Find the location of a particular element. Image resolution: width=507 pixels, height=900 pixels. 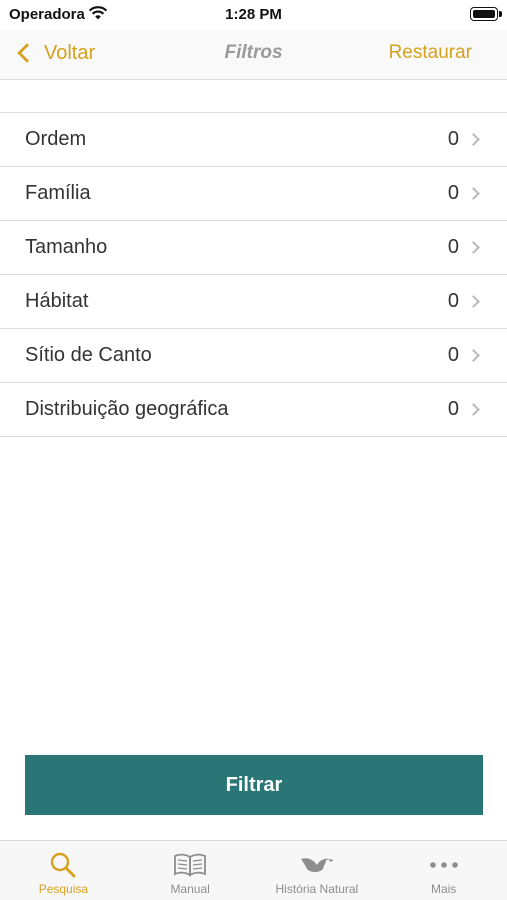

tab-historia-natural: História Natural is located at coordinates (317, 870).